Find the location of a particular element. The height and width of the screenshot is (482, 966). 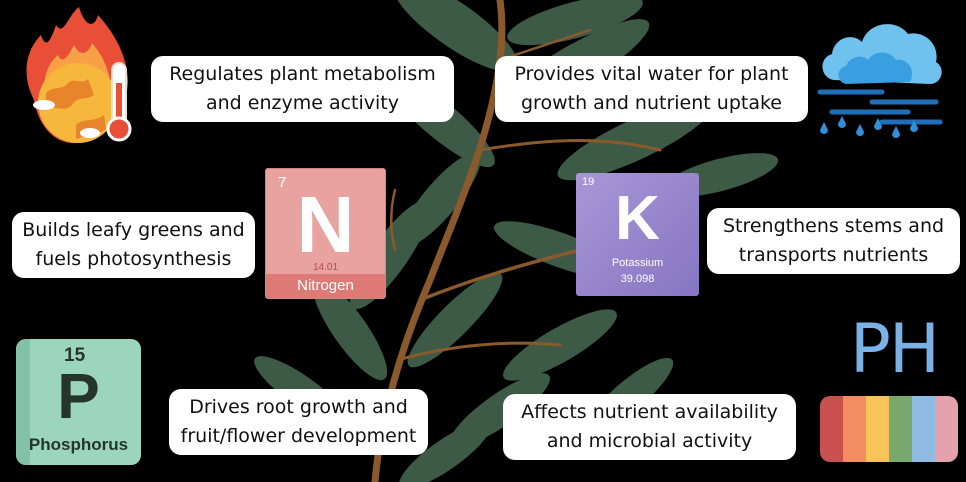

potassium-line-2: transports nutrients is located at coordinates (833, 255).